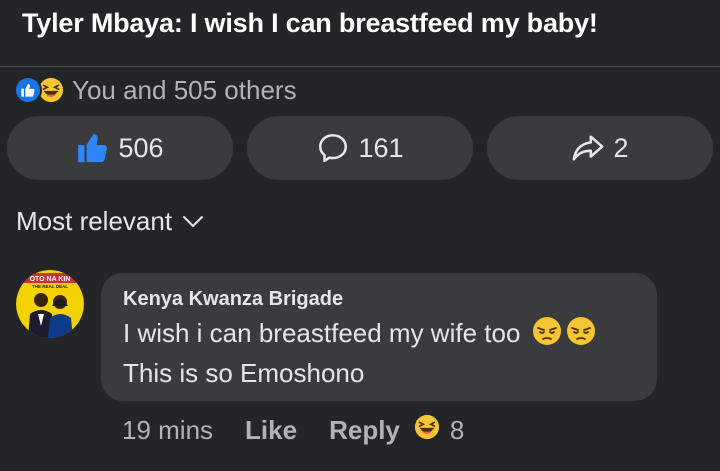  Describe the element at coordinates (141, 147) in the screenshot. I see `like-count: 506` at that location.